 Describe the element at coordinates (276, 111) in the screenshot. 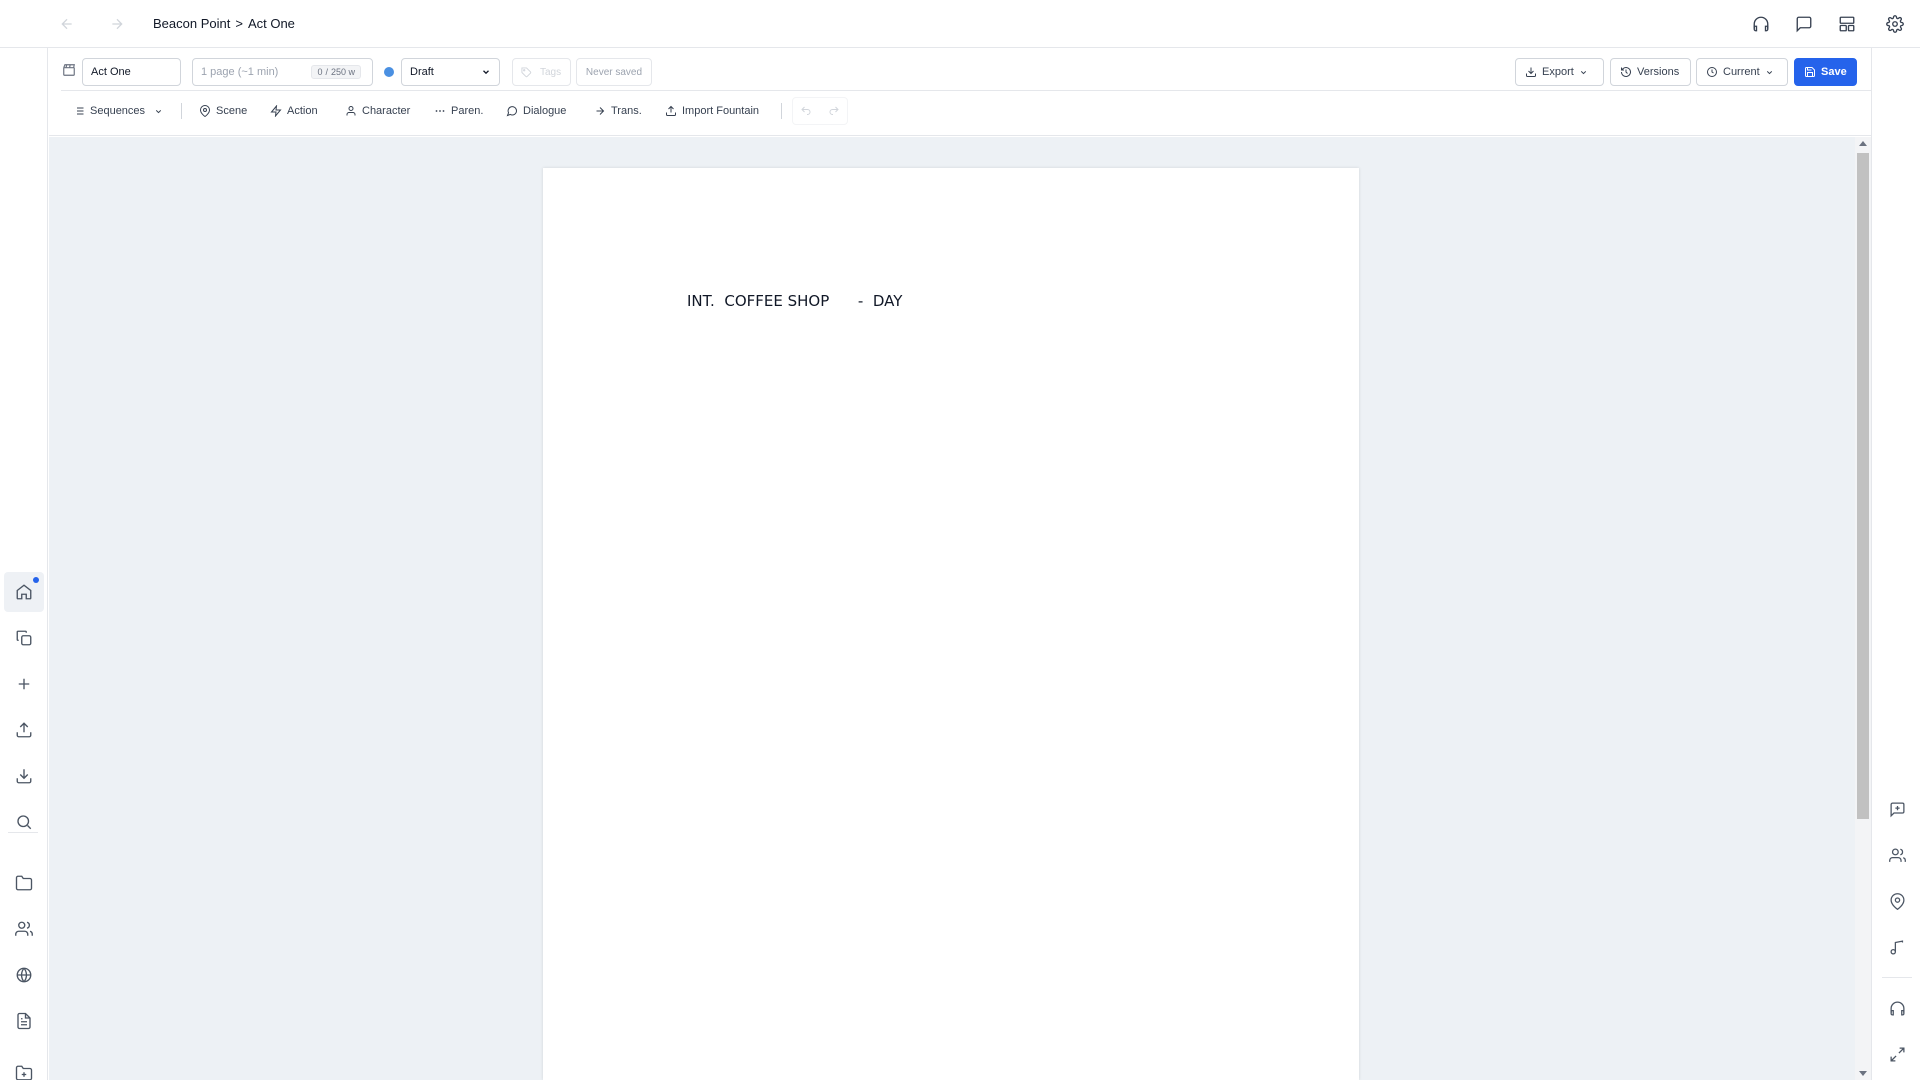

I see `zap-icon` at that location.